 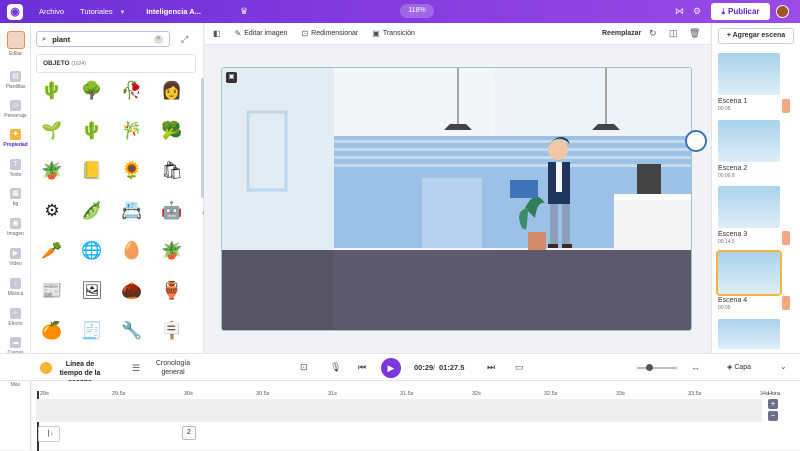 What do you see at coordinates (694, 33) in the screenshot?
I see `delete-icon: 🗑` at bounding box center [694, 33].